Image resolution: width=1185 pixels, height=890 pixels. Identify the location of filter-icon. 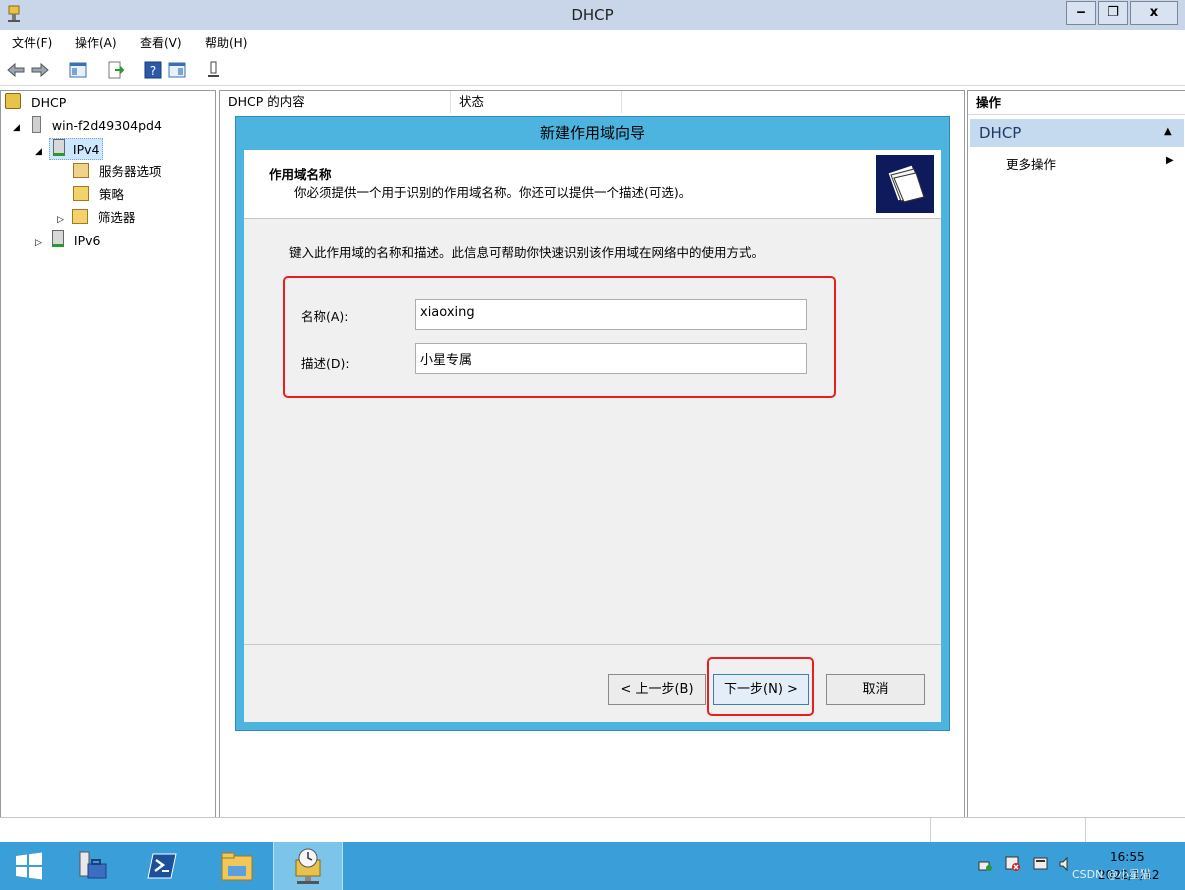
(214, 70).